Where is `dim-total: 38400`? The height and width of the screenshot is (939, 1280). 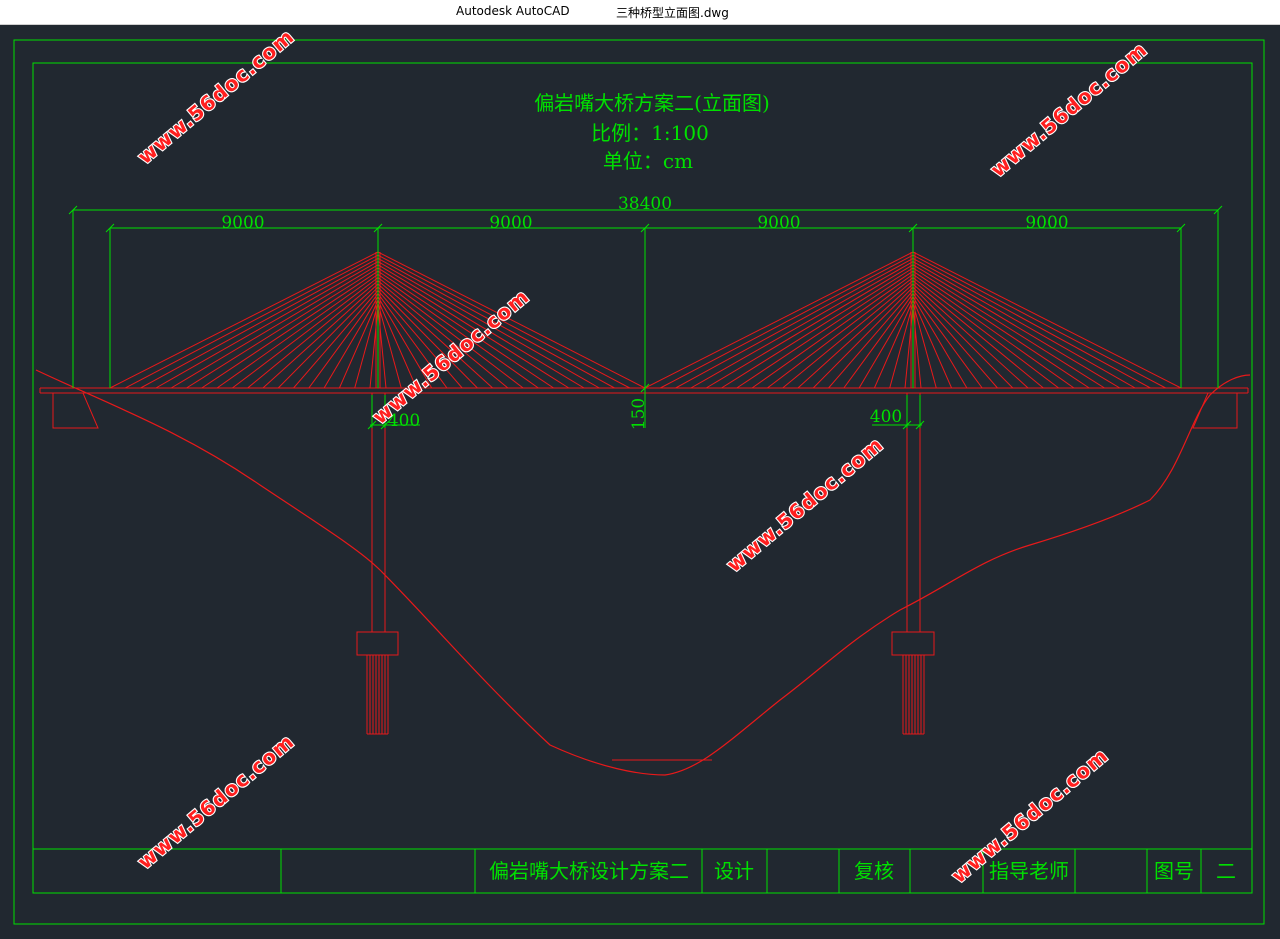
dim-total: 38400 is located at coordinates (645, 204).